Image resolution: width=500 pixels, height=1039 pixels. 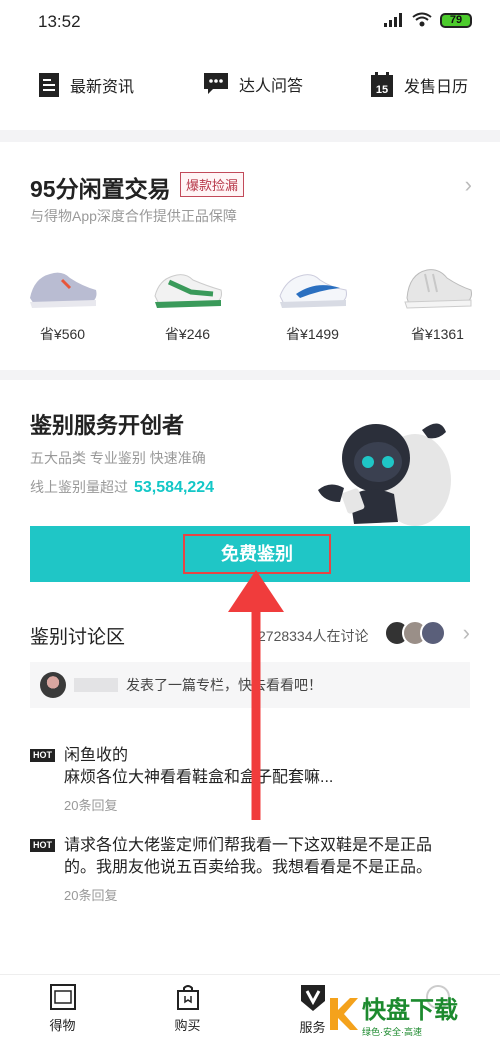 What do you see at coordinates (96, 685) in the screenshot?
I see `username-redacted` at bounding box center [96, 685].